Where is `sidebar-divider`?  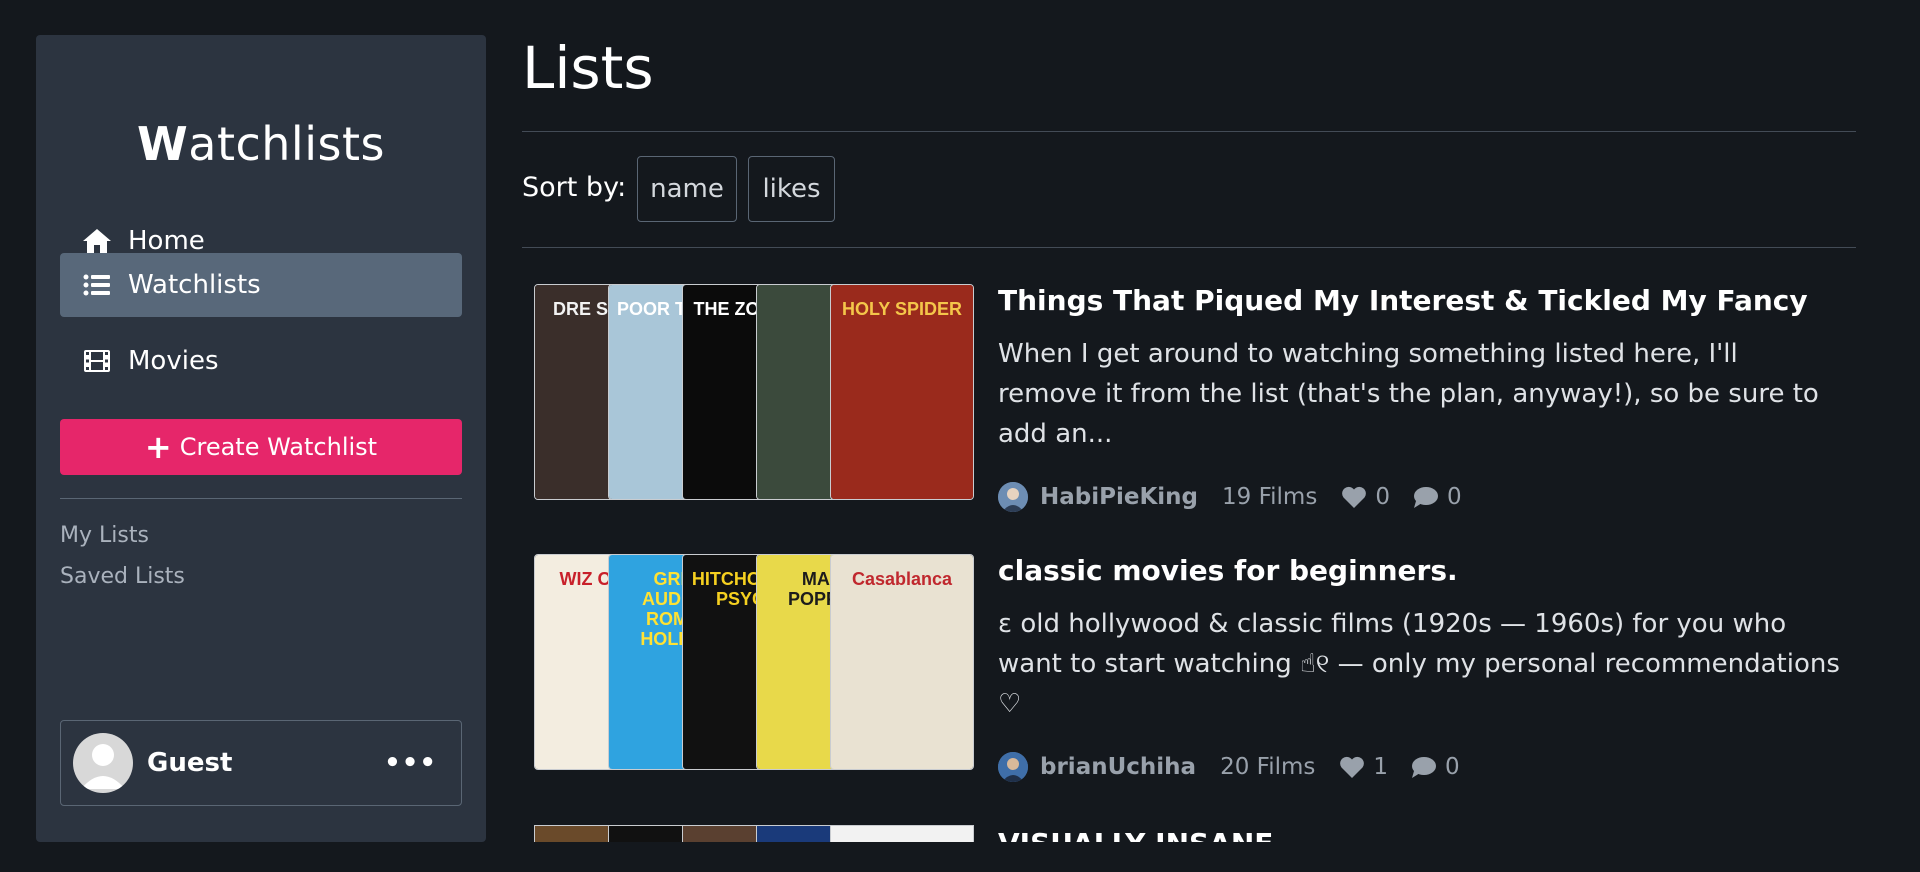 sidebar-divider is located at coordinates (261, 498).